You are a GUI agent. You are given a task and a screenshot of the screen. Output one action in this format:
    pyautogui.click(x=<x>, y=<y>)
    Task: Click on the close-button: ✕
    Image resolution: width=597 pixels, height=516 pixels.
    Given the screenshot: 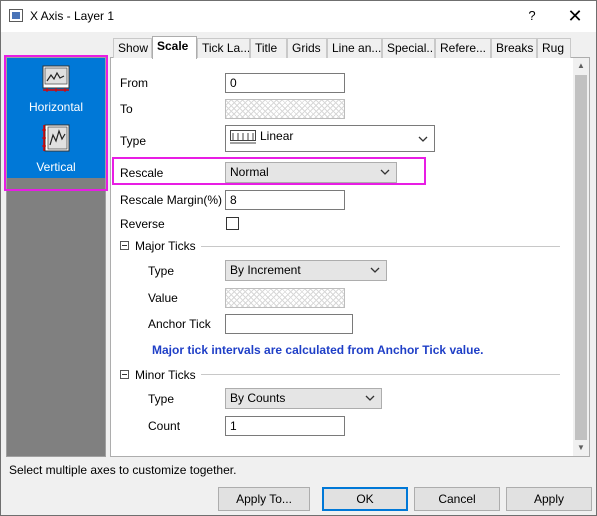 What is the action you would take?
    pyautogui.click(x=575, y=16)
    